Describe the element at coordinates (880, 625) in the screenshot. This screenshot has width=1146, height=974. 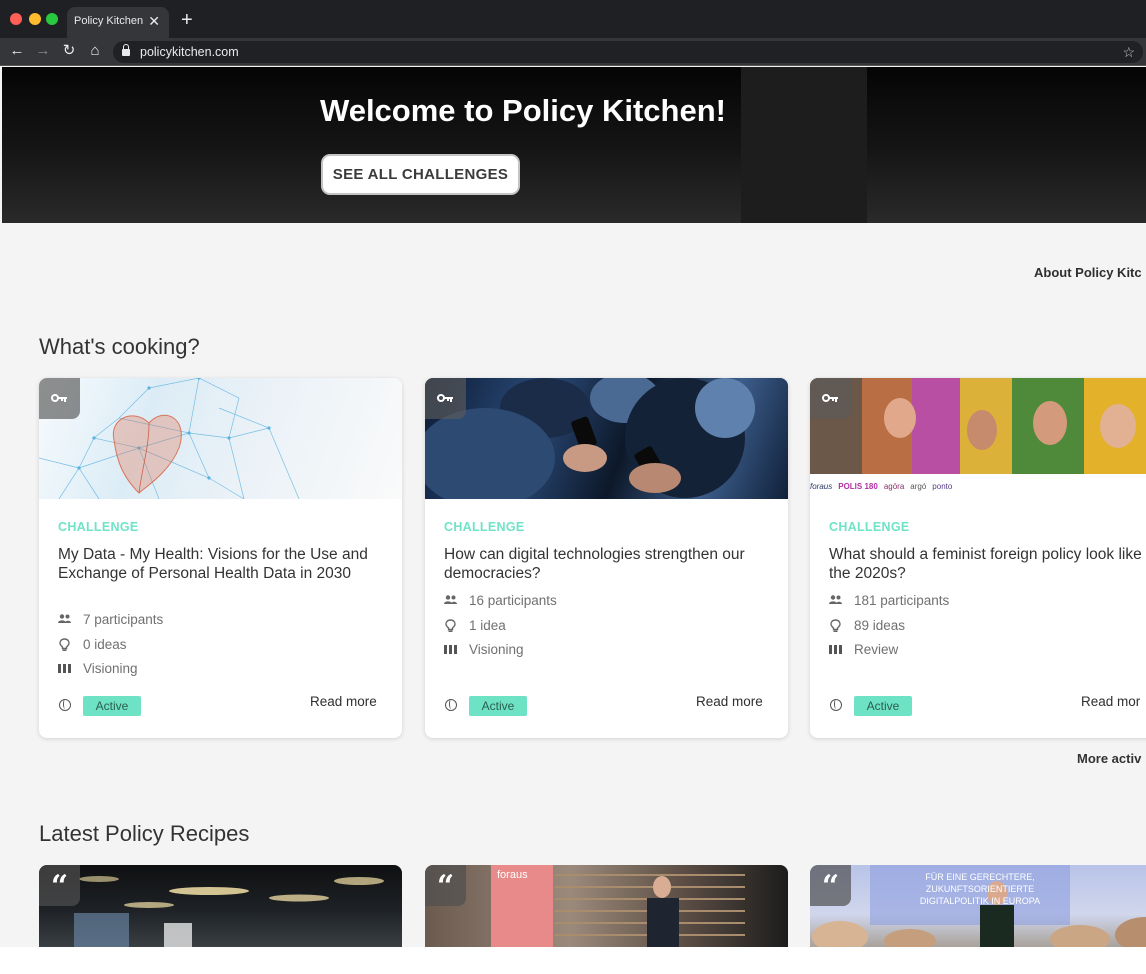
I see `ideas-count: 89 ideas` at that location.